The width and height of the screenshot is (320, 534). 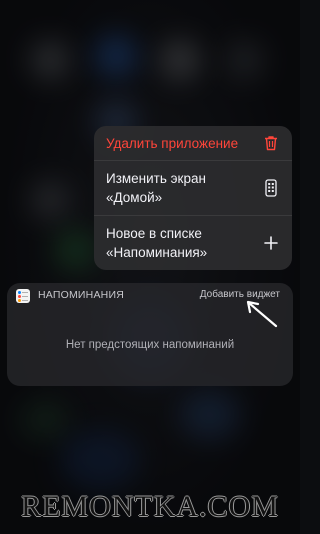 What do you see at coordinates (150, 506) in the screenshot?
I see `watermark: REMONTKA.COM` at bounding box center [150, 506].